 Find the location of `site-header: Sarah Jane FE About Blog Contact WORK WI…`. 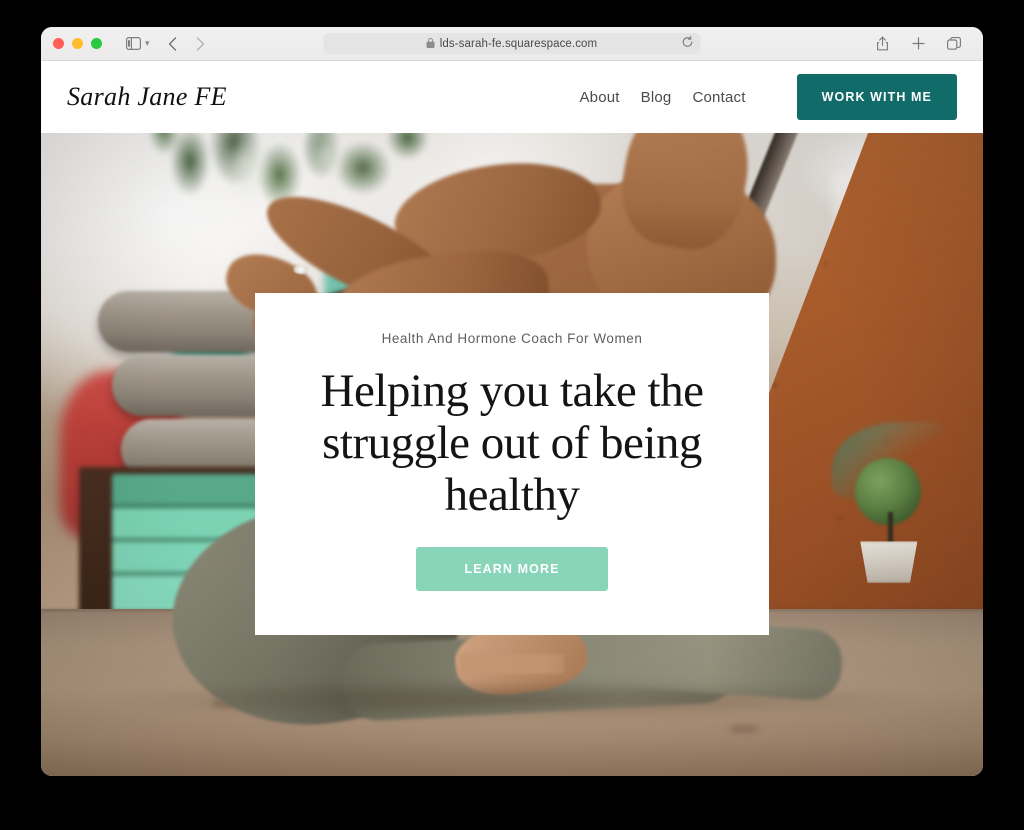

site-header: Sarah Jane FE About Blog Contact WORK WI… is located at coordinates (512, 97).